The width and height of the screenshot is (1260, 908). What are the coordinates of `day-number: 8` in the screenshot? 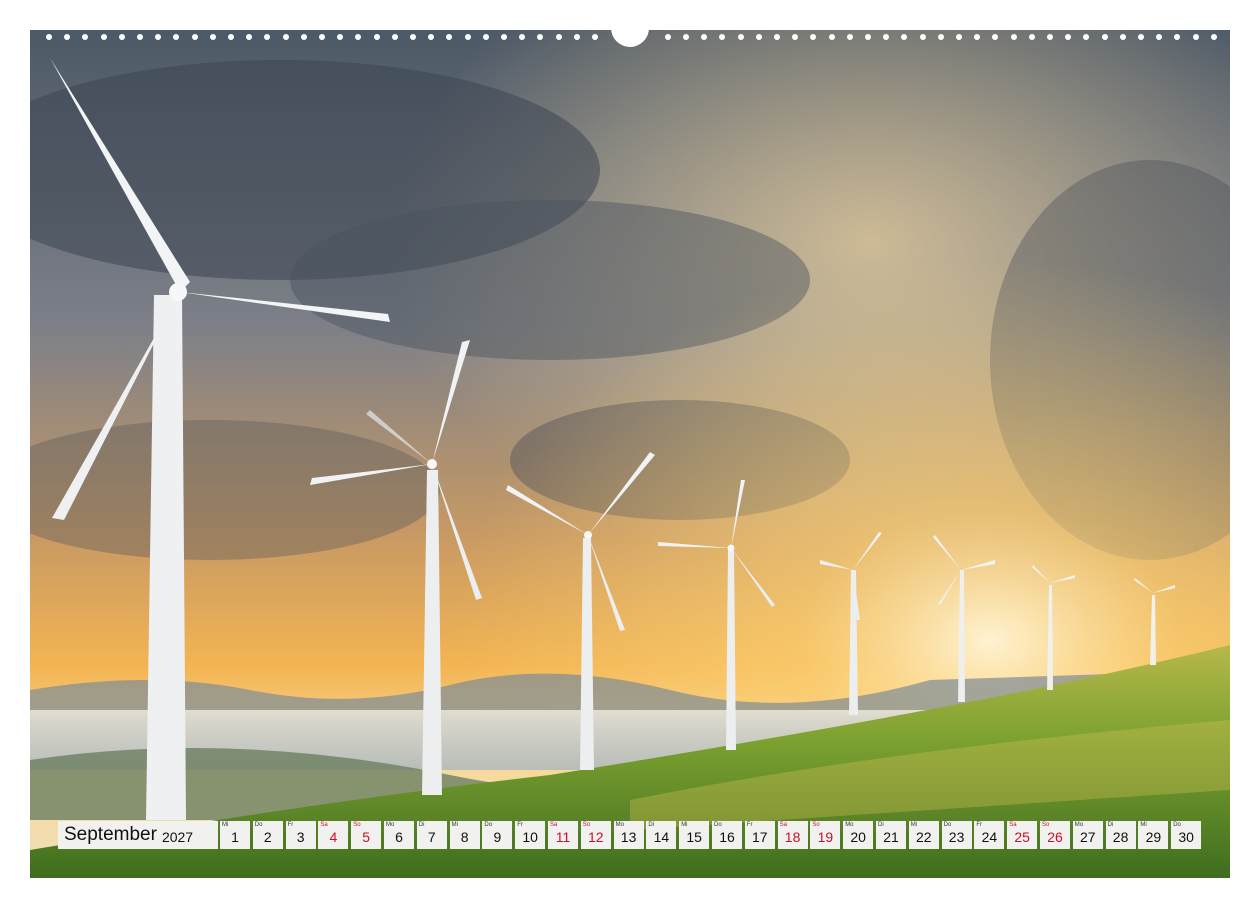 It's located at (464, 837).